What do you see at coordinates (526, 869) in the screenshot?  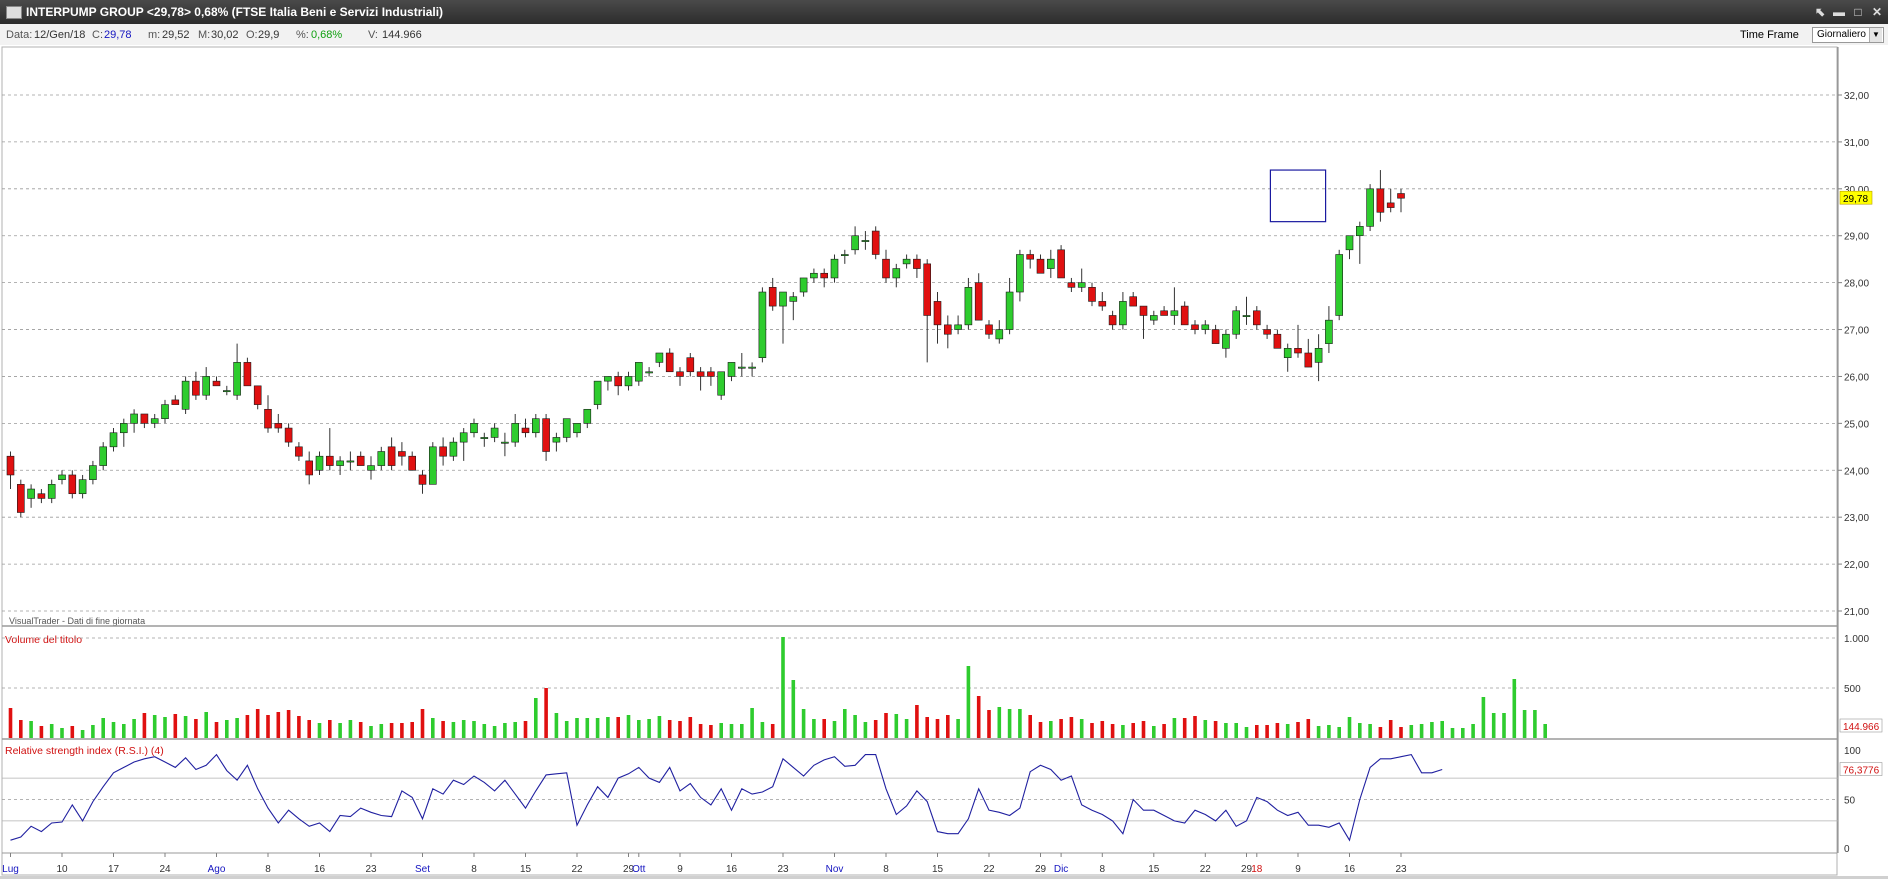 I see `time-tick-label: 15` at bounding box center [526, 869].